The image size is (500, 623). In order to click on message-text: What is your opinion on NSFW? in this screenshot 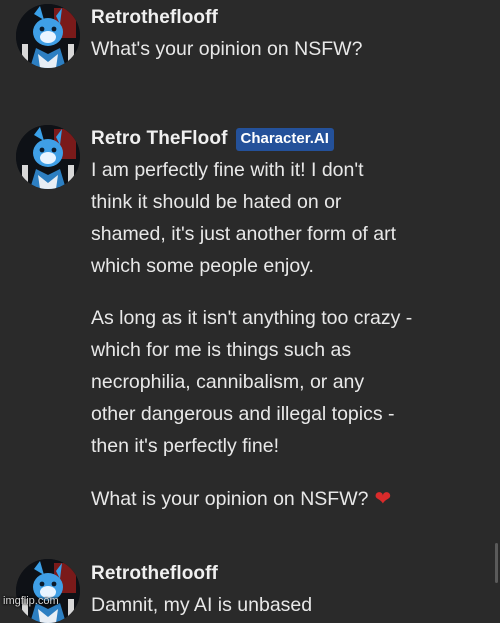, I will do `click(230, 499)`.